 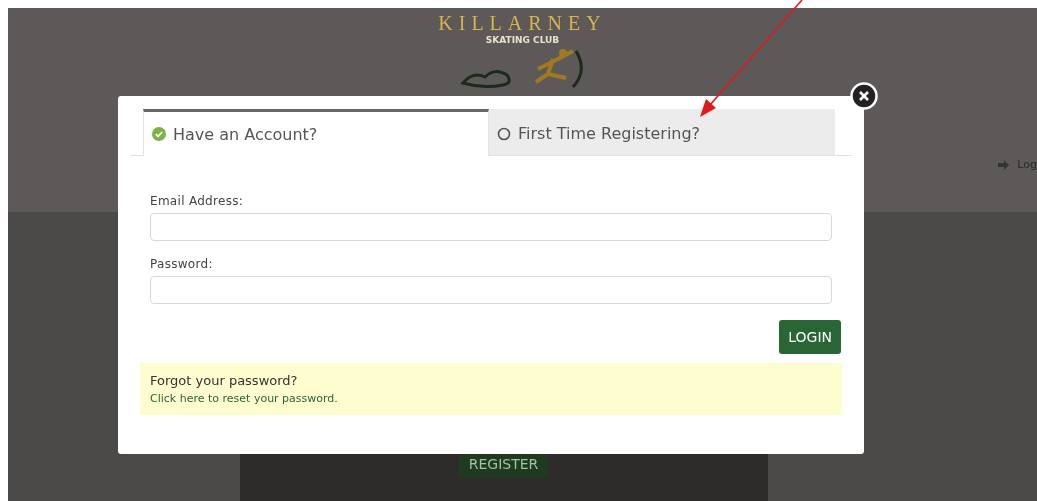 What do you see at coordinates (1004, 164) in the screenshot?
I see `sign-in-icon` at bounding box center [1004, 164].